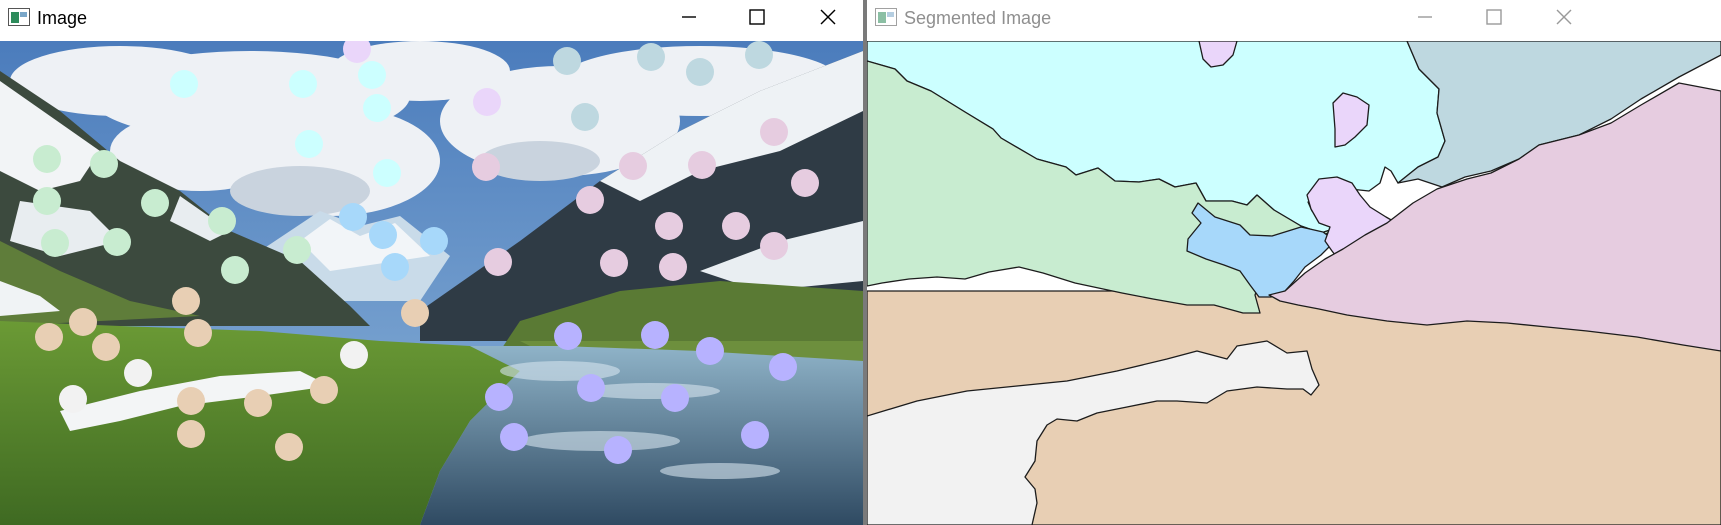 The height and width of the screenshot is (525, 1721). What do you see at coordinates (62, 18) in the screenshot?
I see `window-title: Image` at bounding box center [62, 18].